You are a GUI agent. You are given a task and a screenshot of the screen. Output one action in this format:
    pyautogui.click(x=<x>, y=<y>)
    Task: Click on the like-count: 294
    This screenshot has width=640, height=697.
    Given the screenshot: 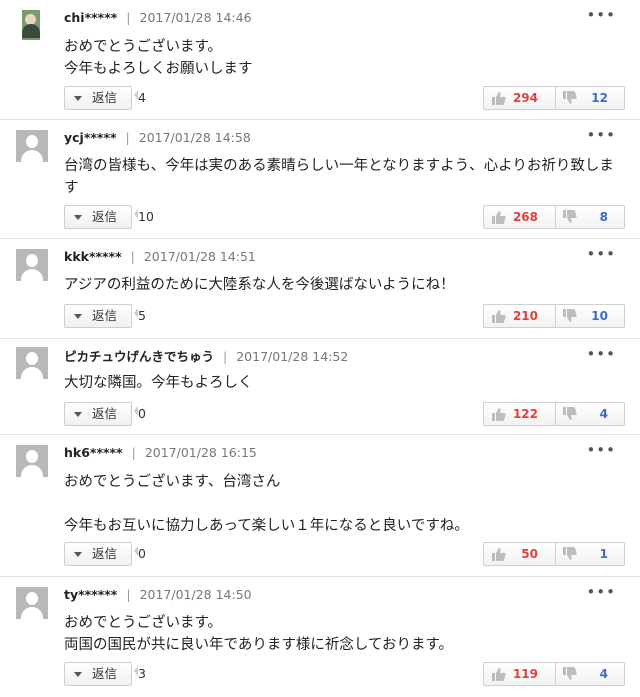 What is the action you would take?
    pyautogui.click(x=525, y=98)
    